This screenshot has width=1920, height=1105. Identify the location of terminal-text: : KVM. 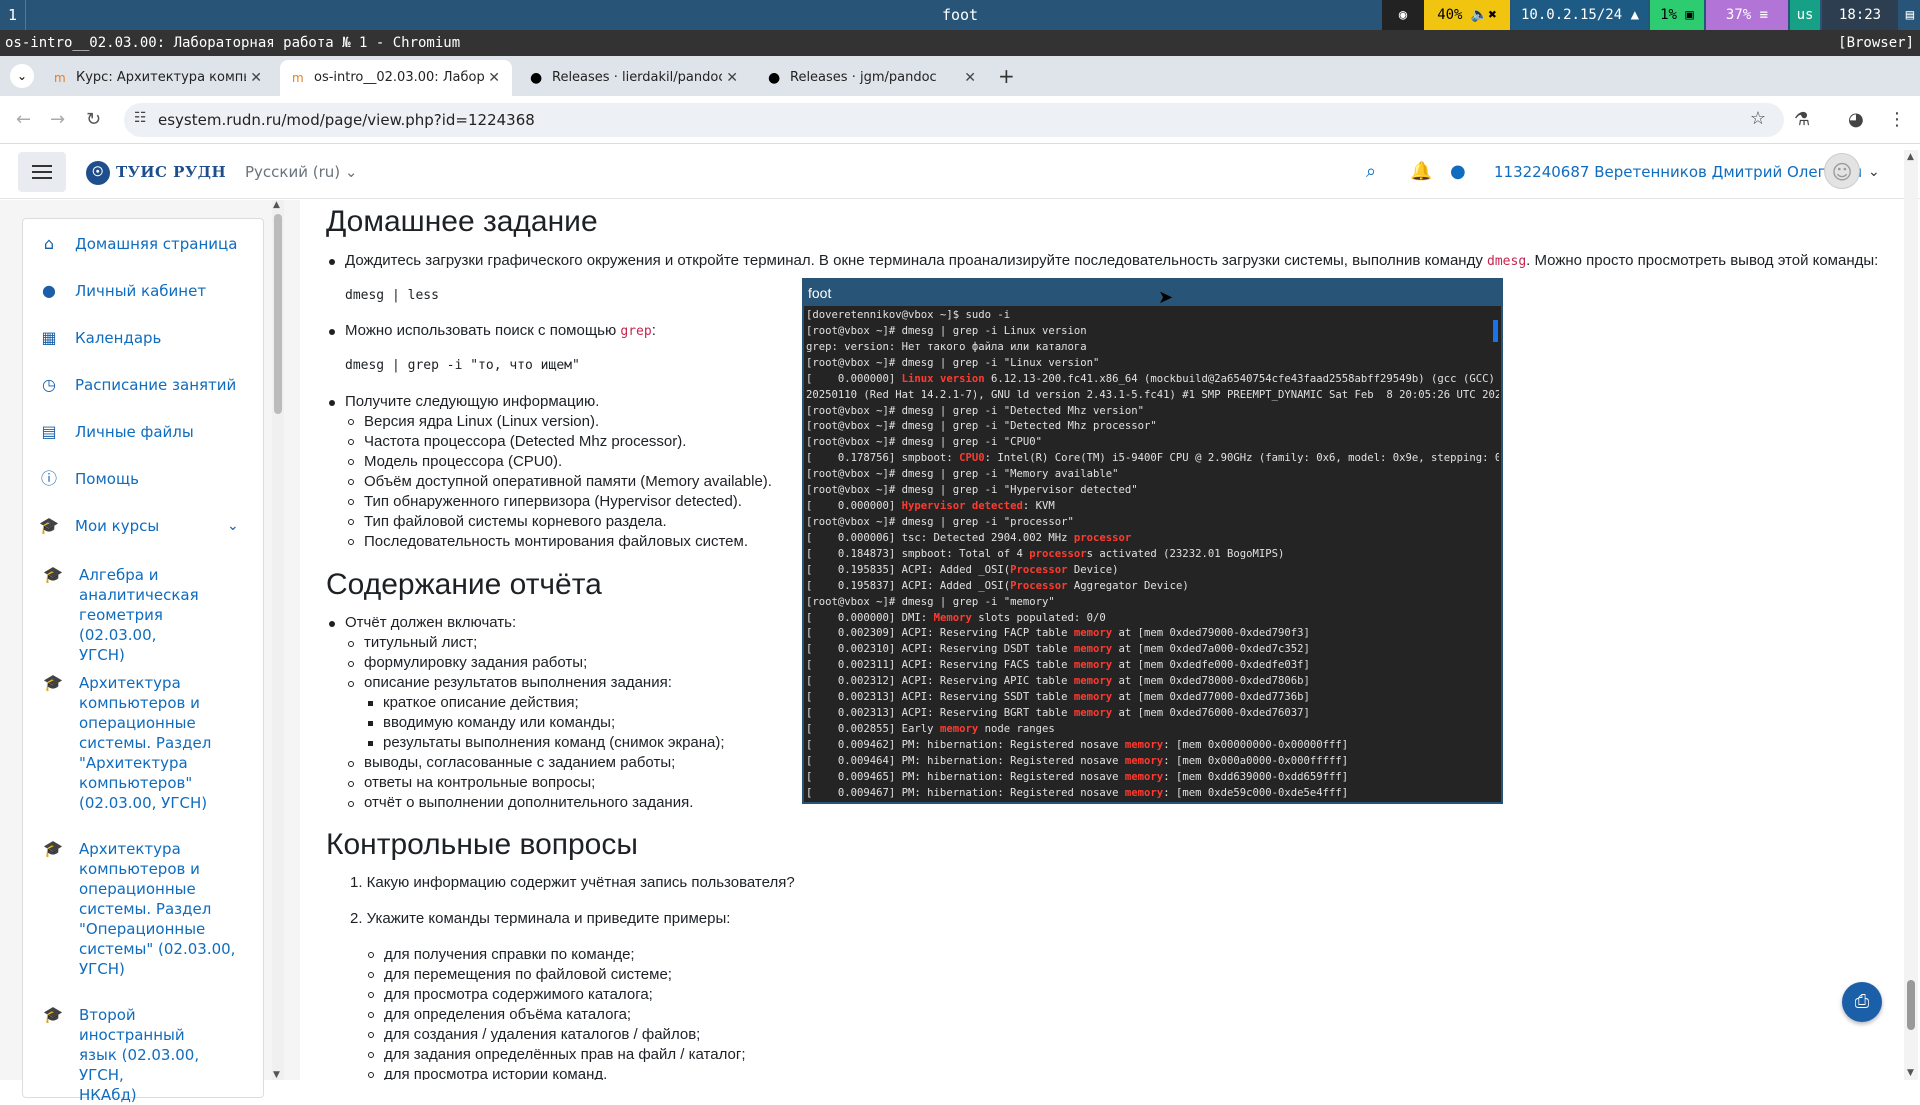
(1038, 506).